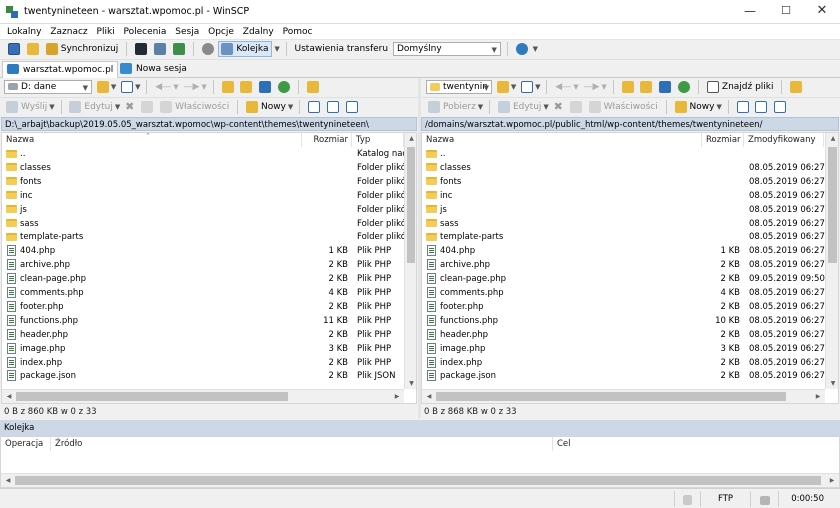  I want to click on sync-browse-button, so click(179, 49).